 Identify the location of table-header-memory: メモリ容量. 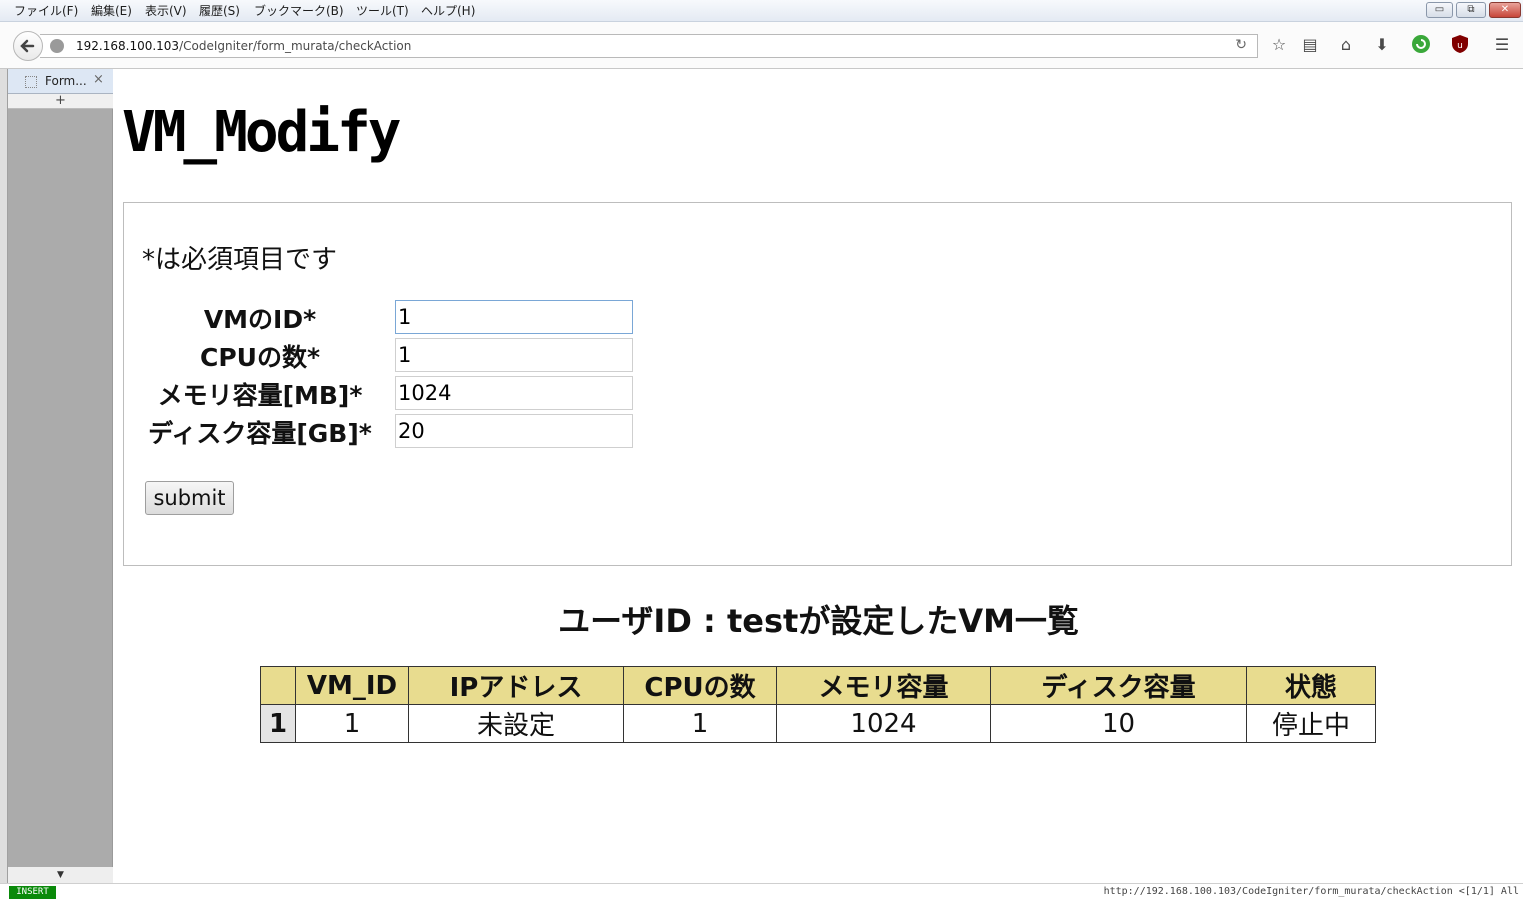
(883, 685).